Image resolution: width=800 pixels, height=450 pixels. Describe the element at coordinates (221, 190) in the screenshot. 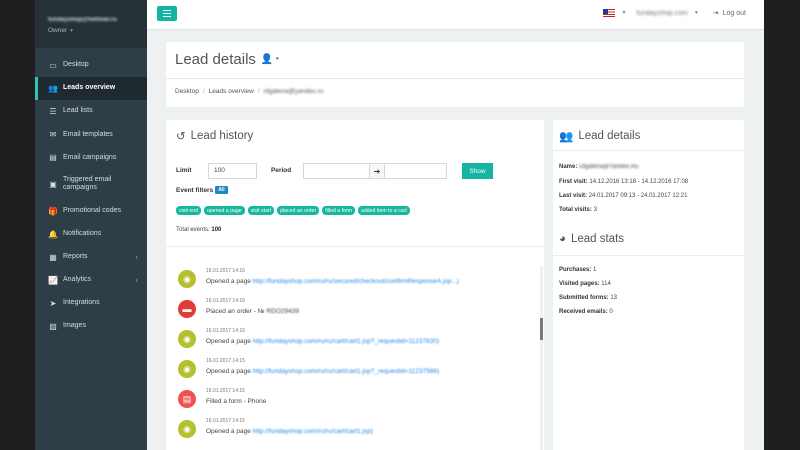

I see `all-filter-button: All` at that location.